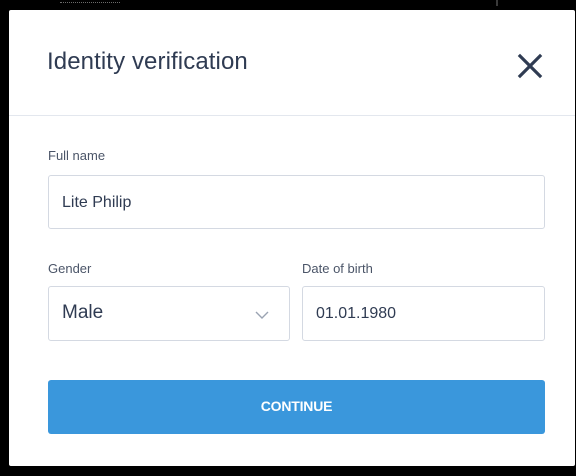  Describe the element at coordinates (147, 61) in the screenshot. I see `dialog-title: Identity verification` at that location.